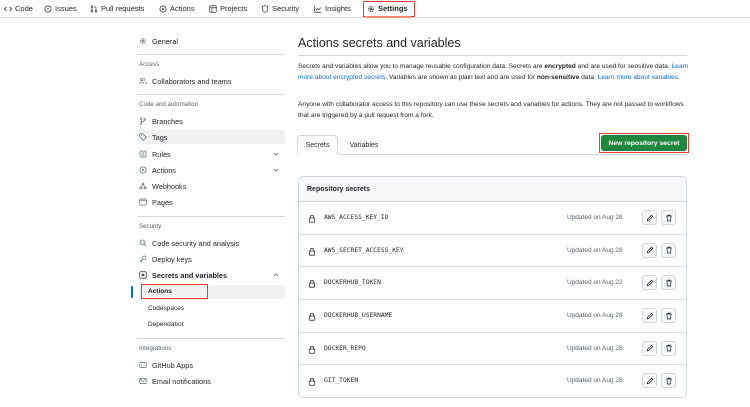 Image resolution: width=750 pixels, height=407 pixels. Describe the element at coordinates (345, 348) in the screenshot. I see `secret-name: DOCKER_REPO` at that location.